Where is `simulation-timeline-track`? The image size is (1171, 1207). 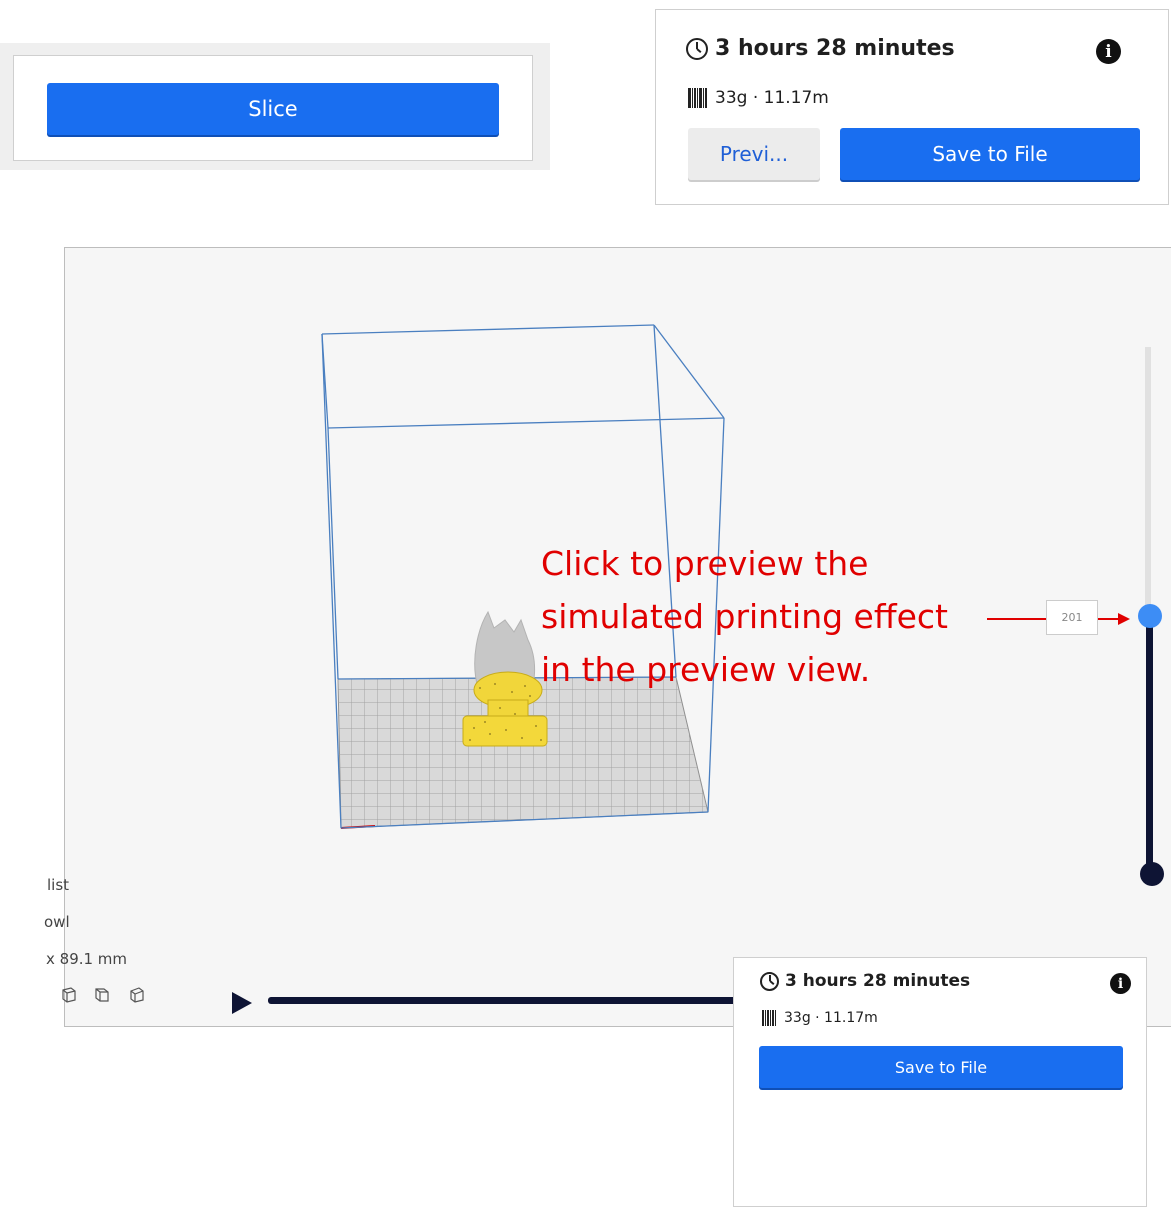 simulation-timeline-track is located at coordinates (533, 1000).